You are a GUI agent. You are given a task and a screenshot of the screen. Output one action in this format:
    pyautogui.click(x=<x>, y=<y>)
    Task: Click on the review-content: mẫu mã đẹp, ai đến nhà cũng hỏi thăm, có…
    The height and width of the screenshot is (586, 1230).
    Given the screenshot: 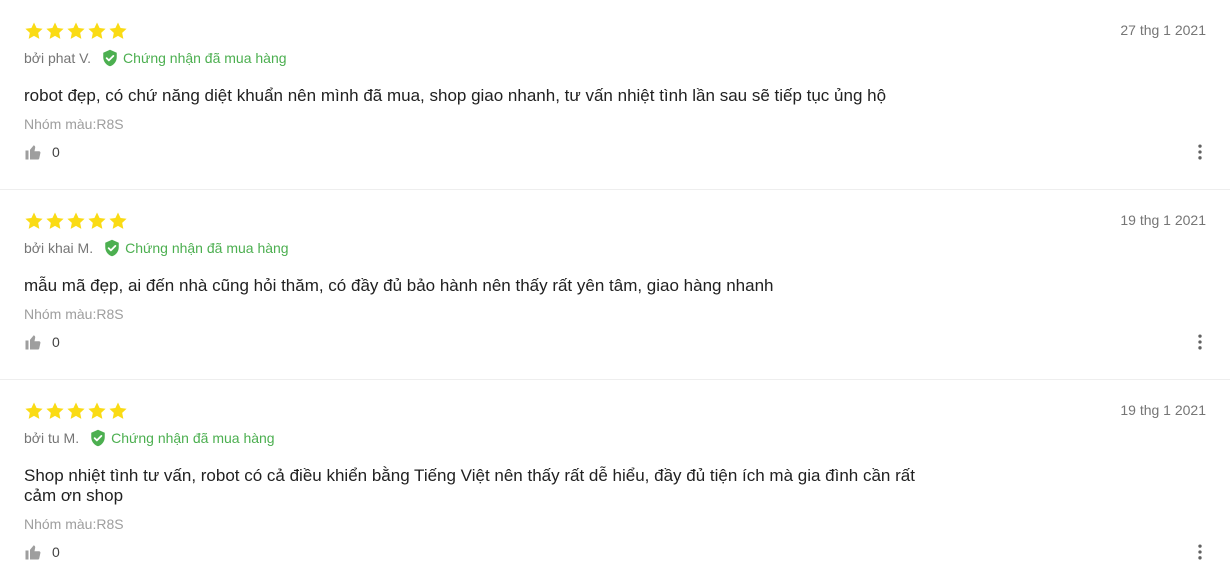 What is the action you would take?
    pyautogui.click(x=399, y=285)
    